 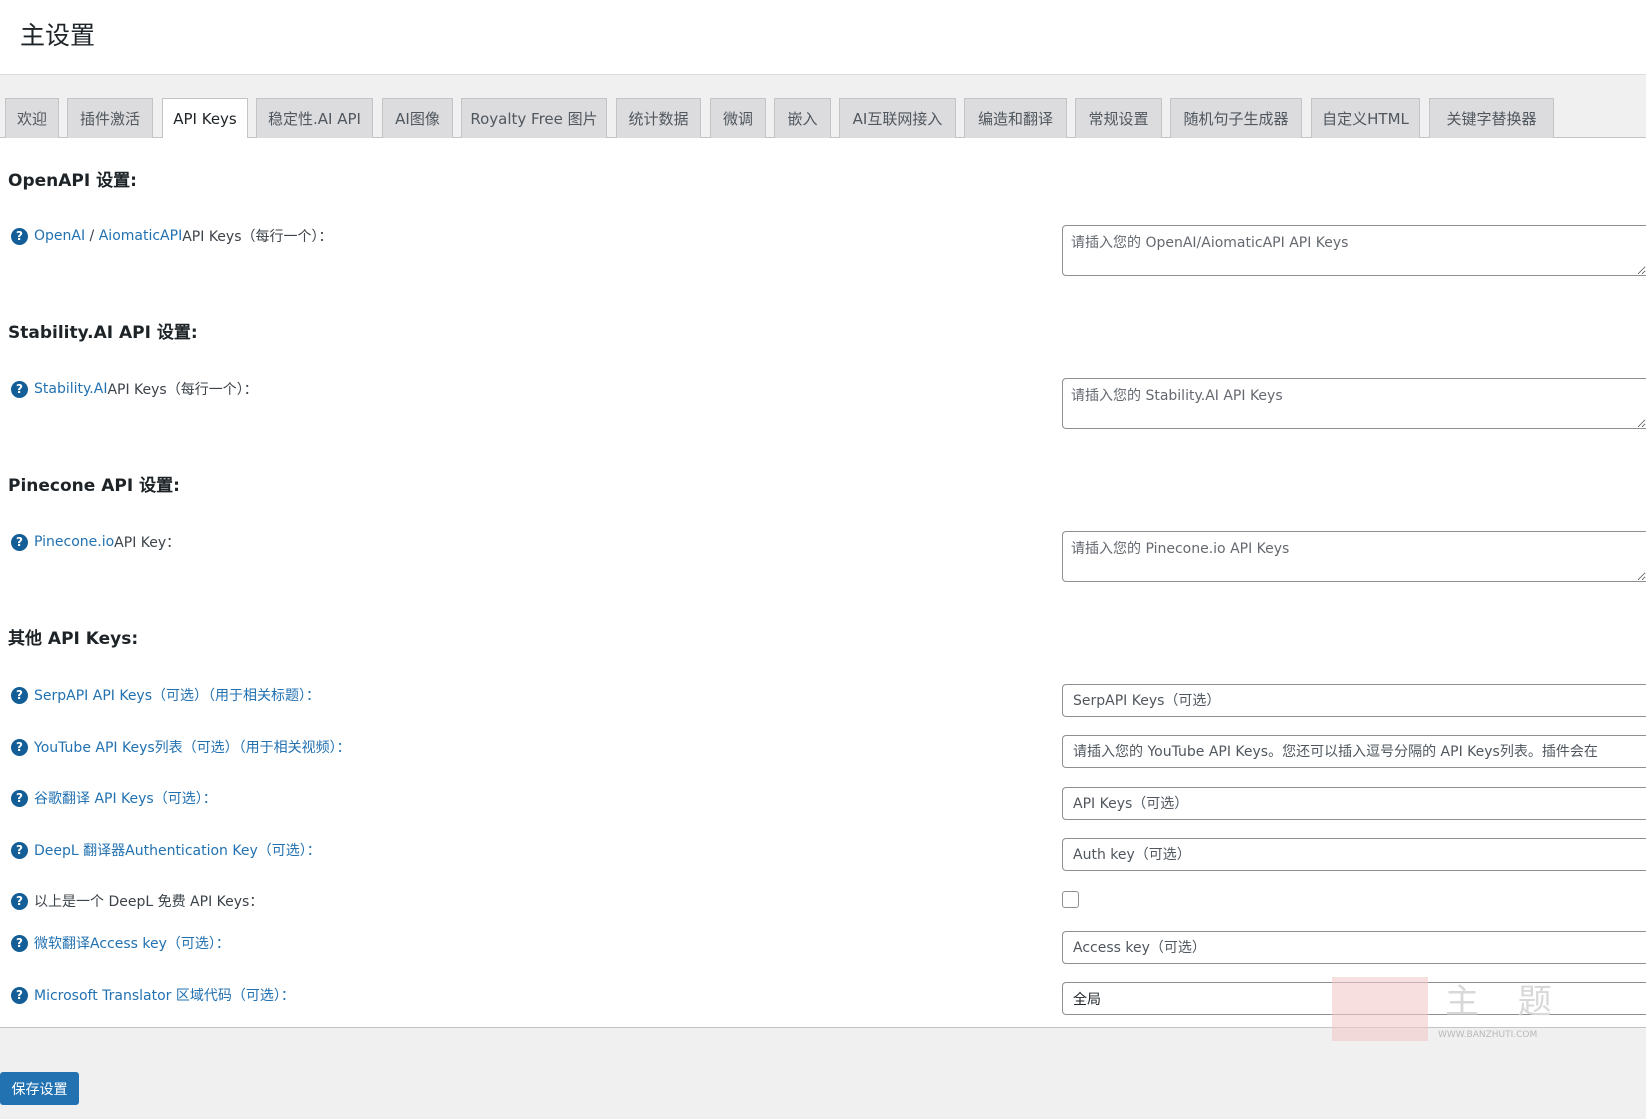 What do you see at coordinates (534, 118) in the screenshot?
I see `tab-royalty-free-images: Royalty Free 图片` at bounding box center [534, 118].